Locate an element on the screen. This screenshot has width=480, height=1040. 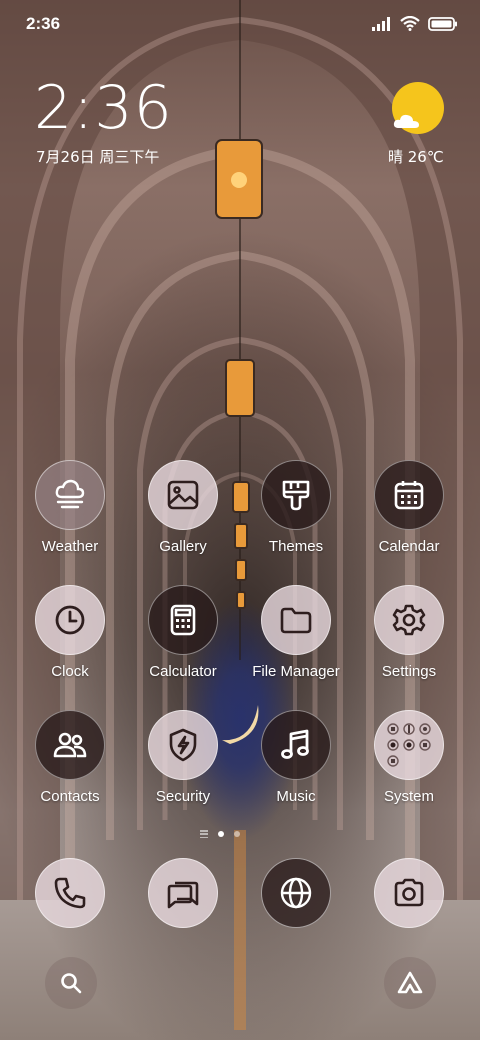
clock-widget-date: 7月26日 周三下午 is located at coordinates (97, 156).